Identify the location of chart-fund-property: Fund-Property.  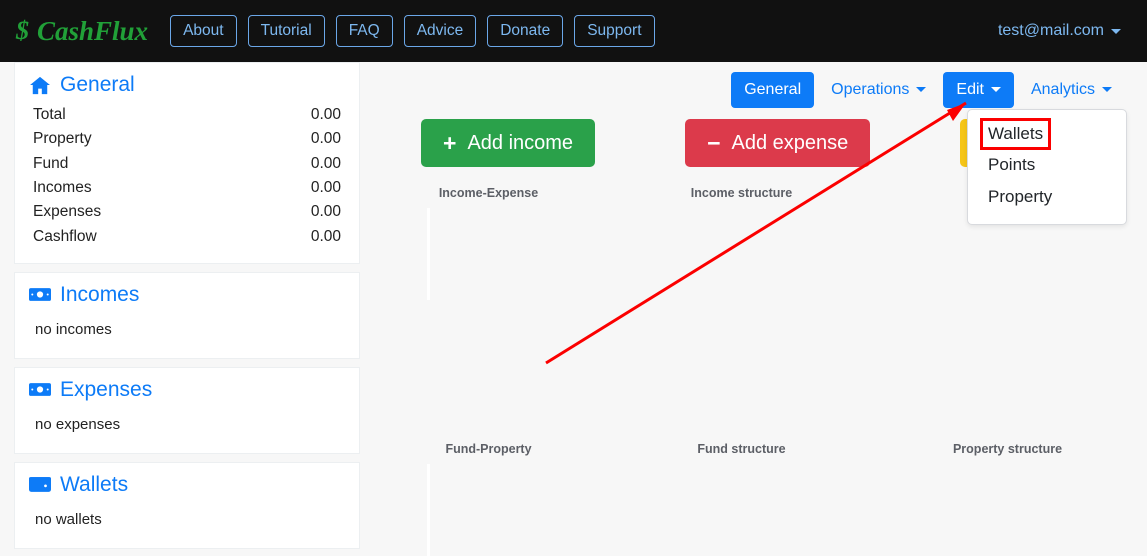
(488, 499).